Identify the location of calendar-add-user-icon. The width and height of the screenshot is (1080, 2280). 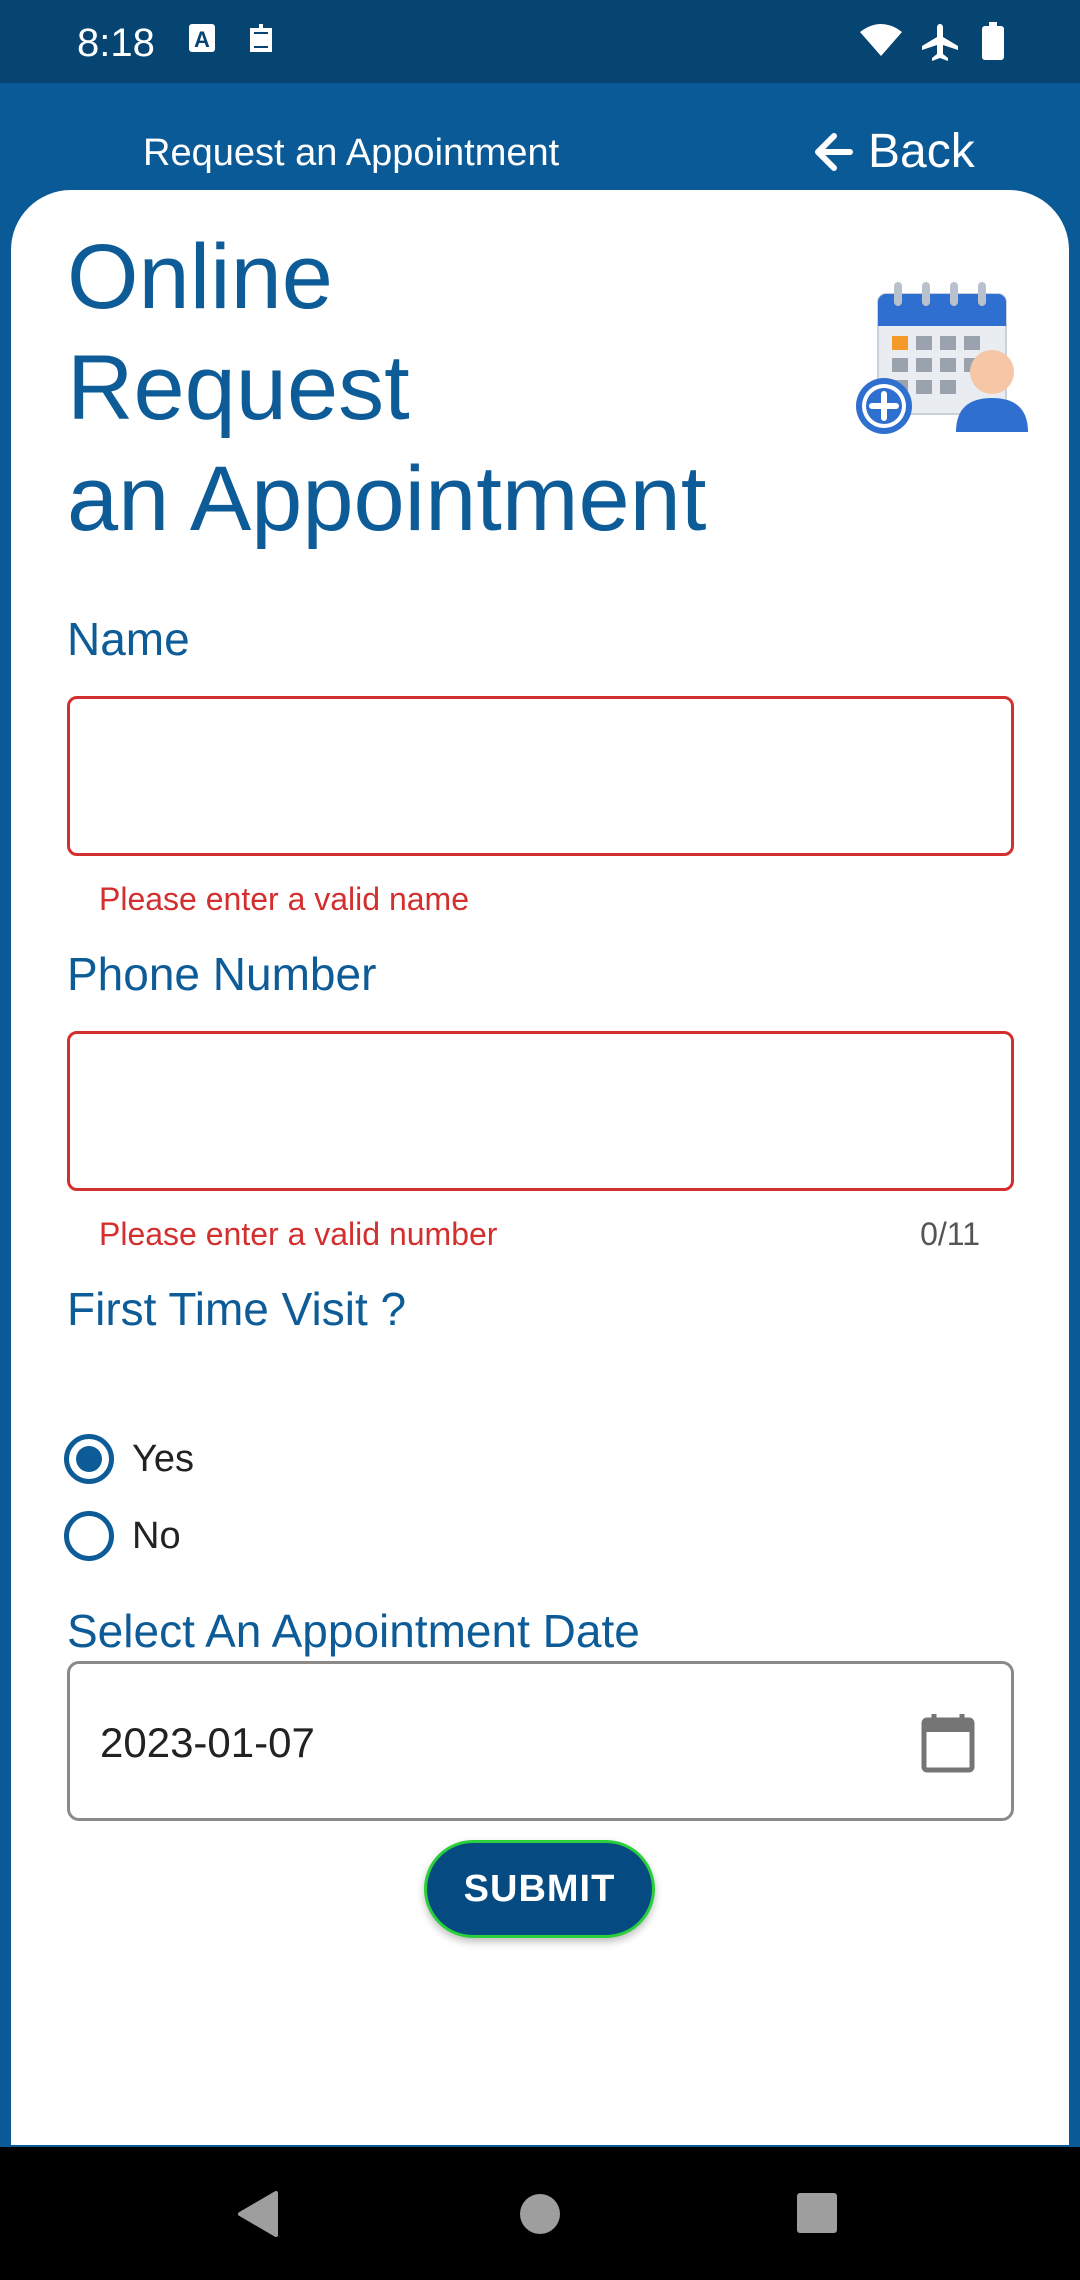
(942, 358).